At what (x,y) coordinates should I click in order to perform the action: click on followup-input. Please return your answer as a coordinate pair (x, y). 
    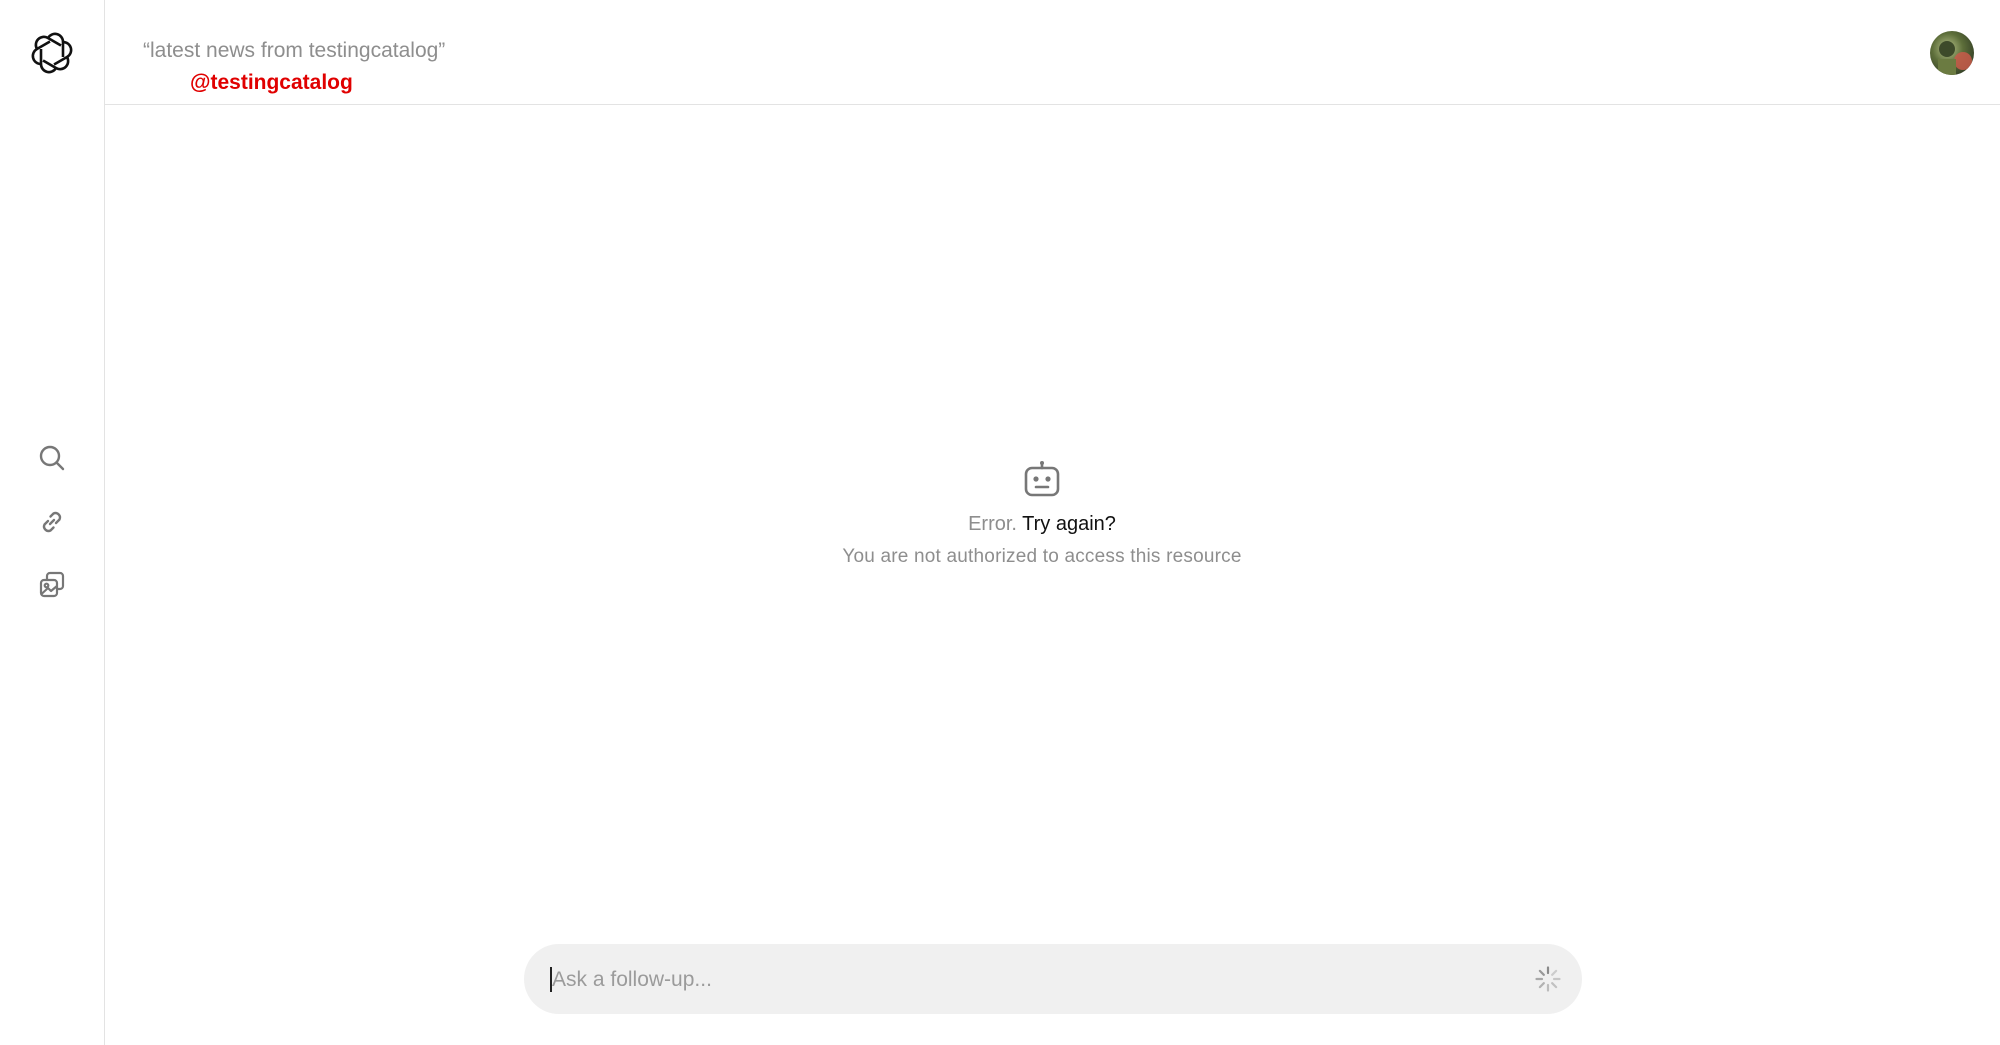
    Looking at the image, I should click on (1022, 980).